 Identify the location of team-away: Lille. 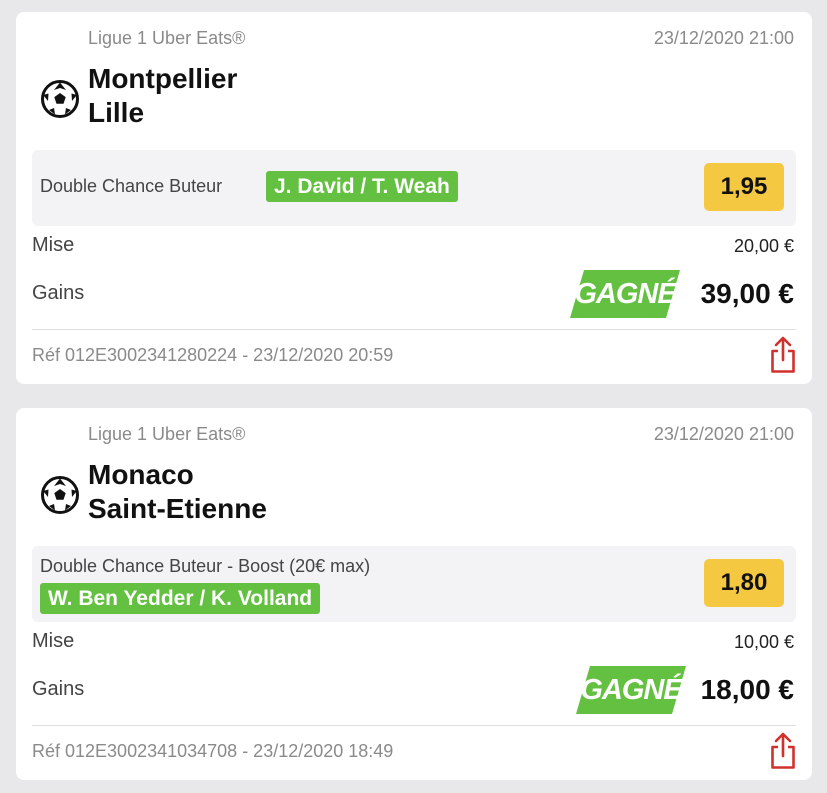
(116, 112).